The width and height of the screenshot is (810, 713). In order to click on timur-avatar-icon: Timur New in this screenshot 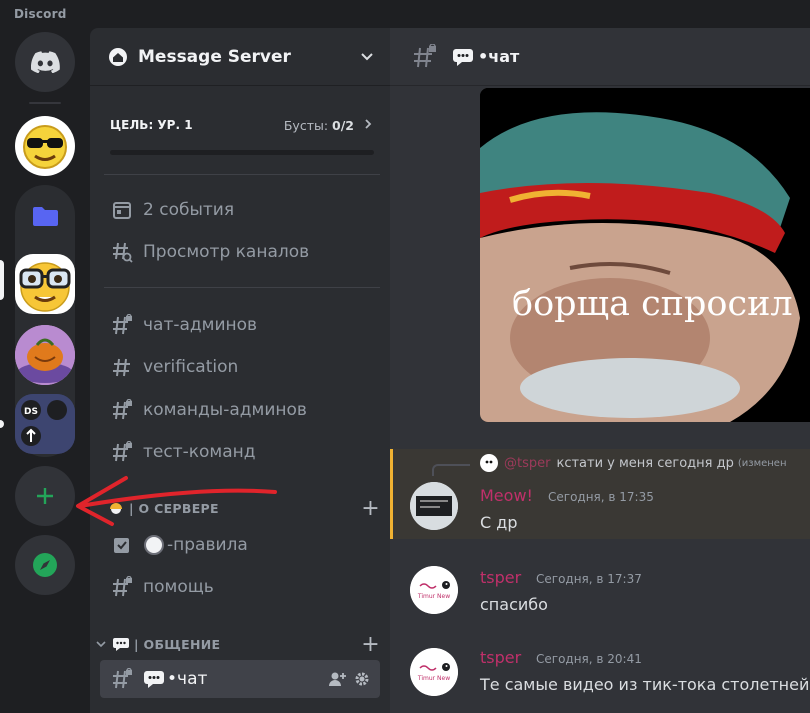, I will do `click(434, 672)`.